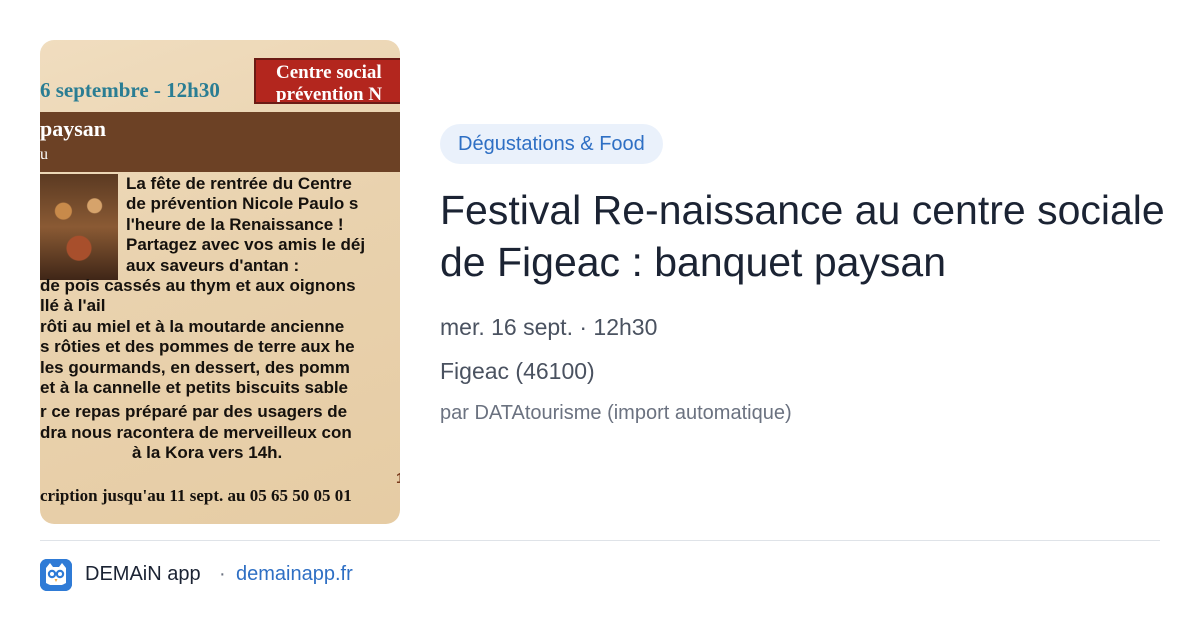  What do you see at coordinates (239, 183) in the screenshot?
I see `poster-line: La fête de rentrée du Centre` at bounding box center [239, 183].